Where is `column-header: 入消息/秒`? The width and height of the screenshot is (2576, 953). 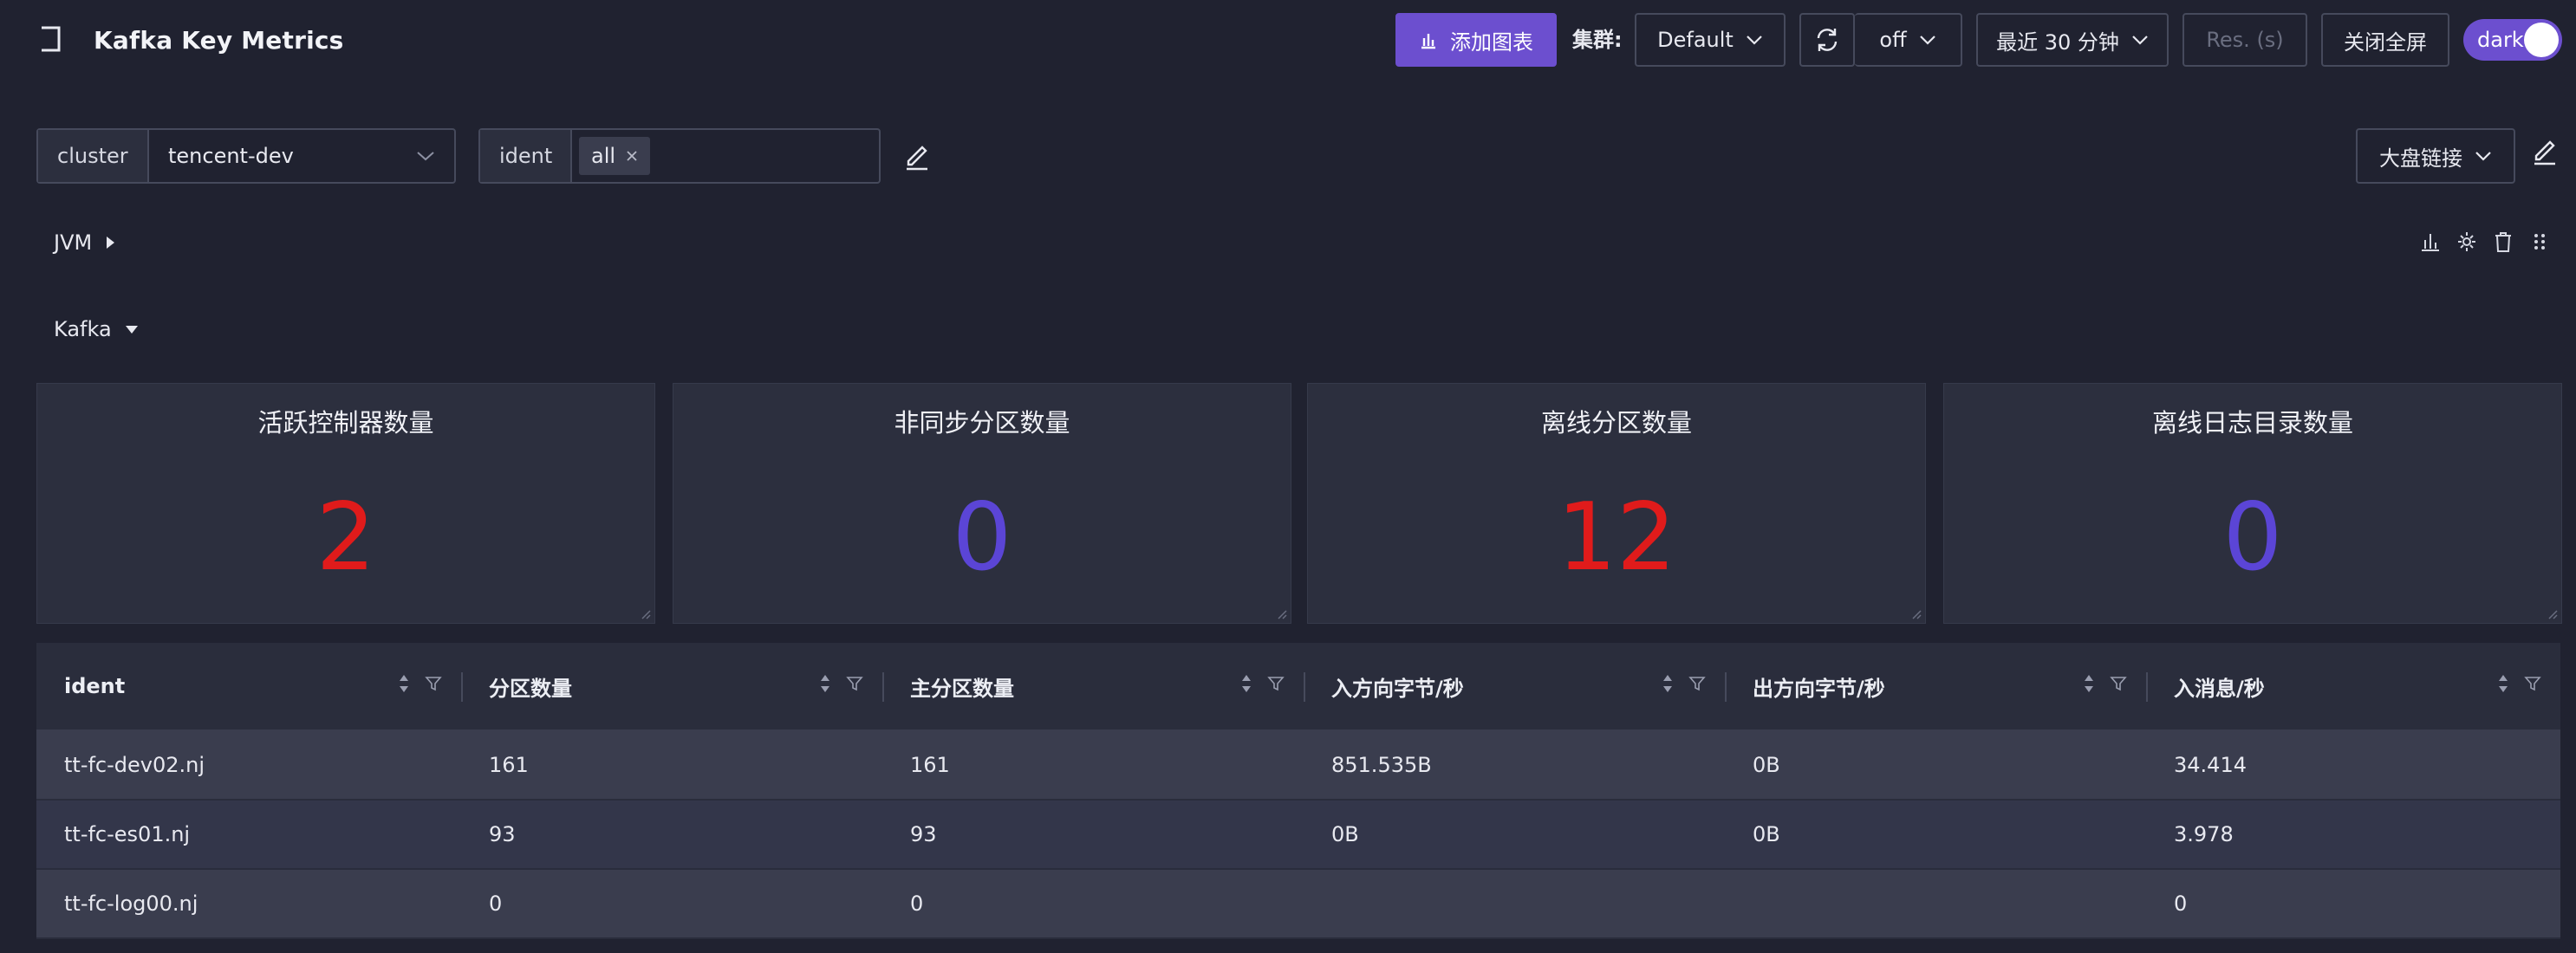
column-header: 入消息/秒 is located at coordinates (2353, 686).